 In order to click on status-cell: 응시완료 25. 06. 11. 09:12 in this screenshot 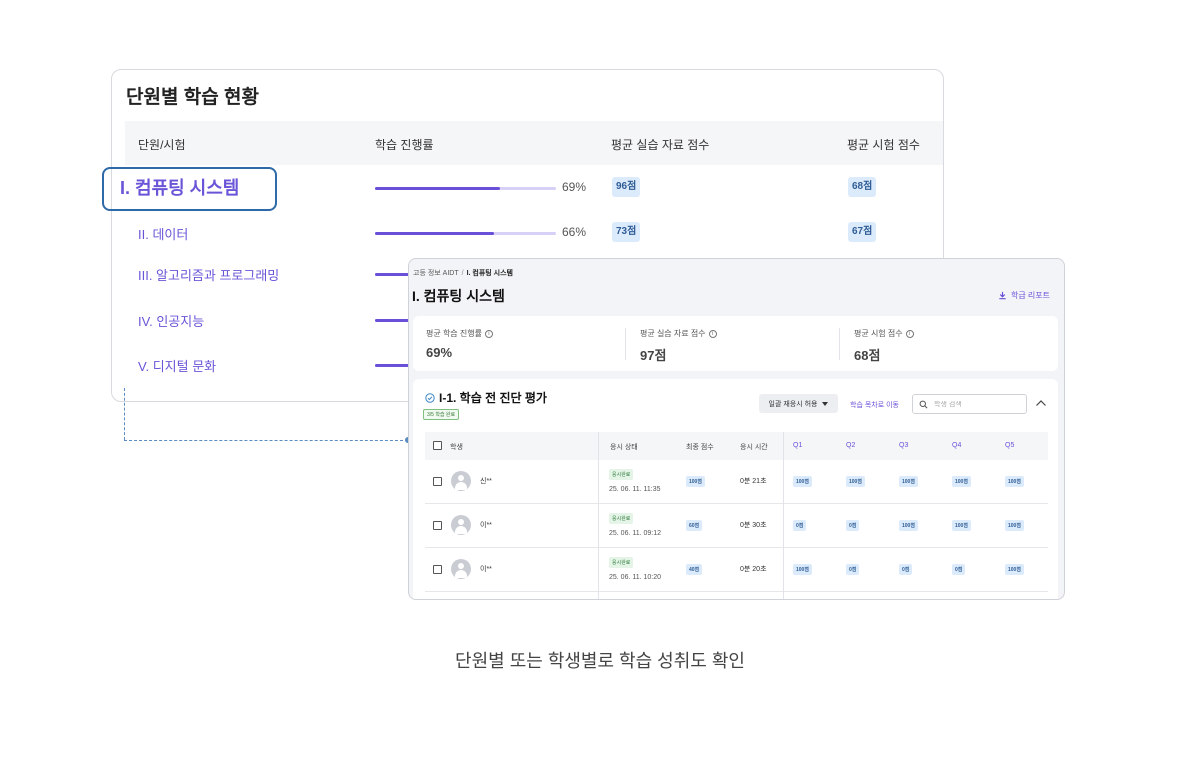, I will do `click(639, 526)`.